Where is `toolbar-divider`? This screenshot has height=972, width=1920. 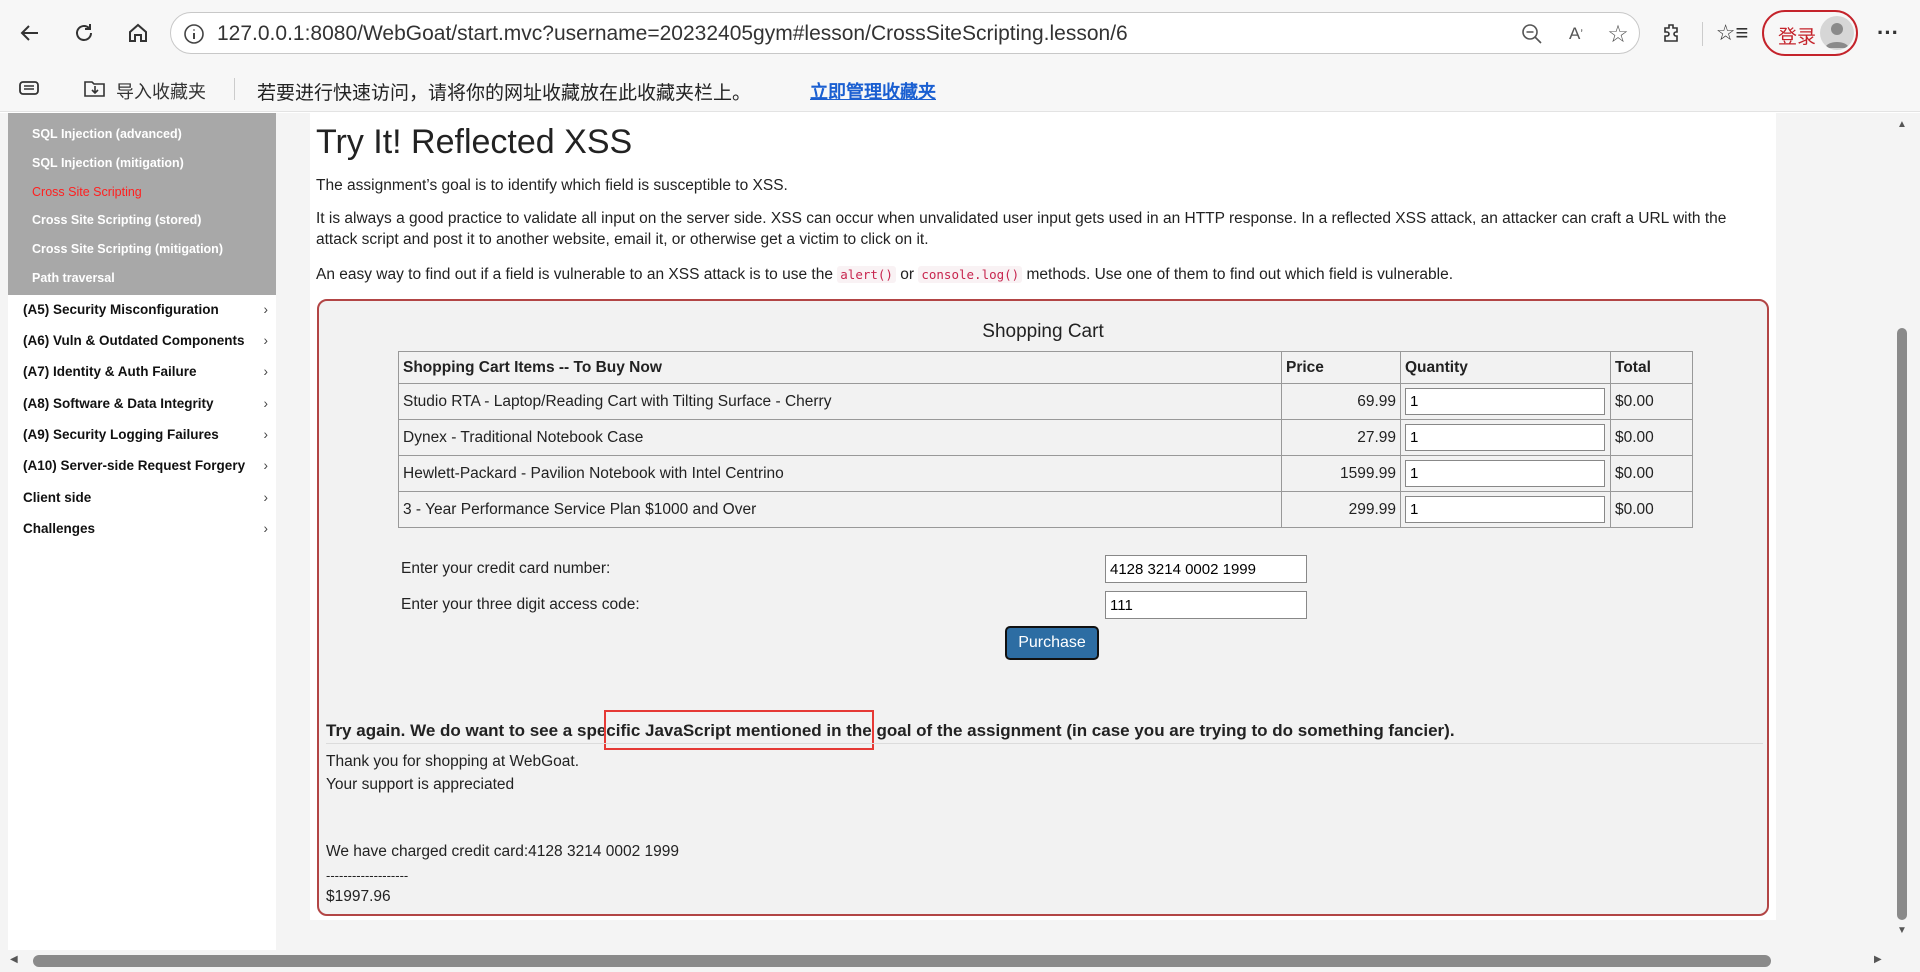 toolbar-divider is located at coordinates (1702, 34).